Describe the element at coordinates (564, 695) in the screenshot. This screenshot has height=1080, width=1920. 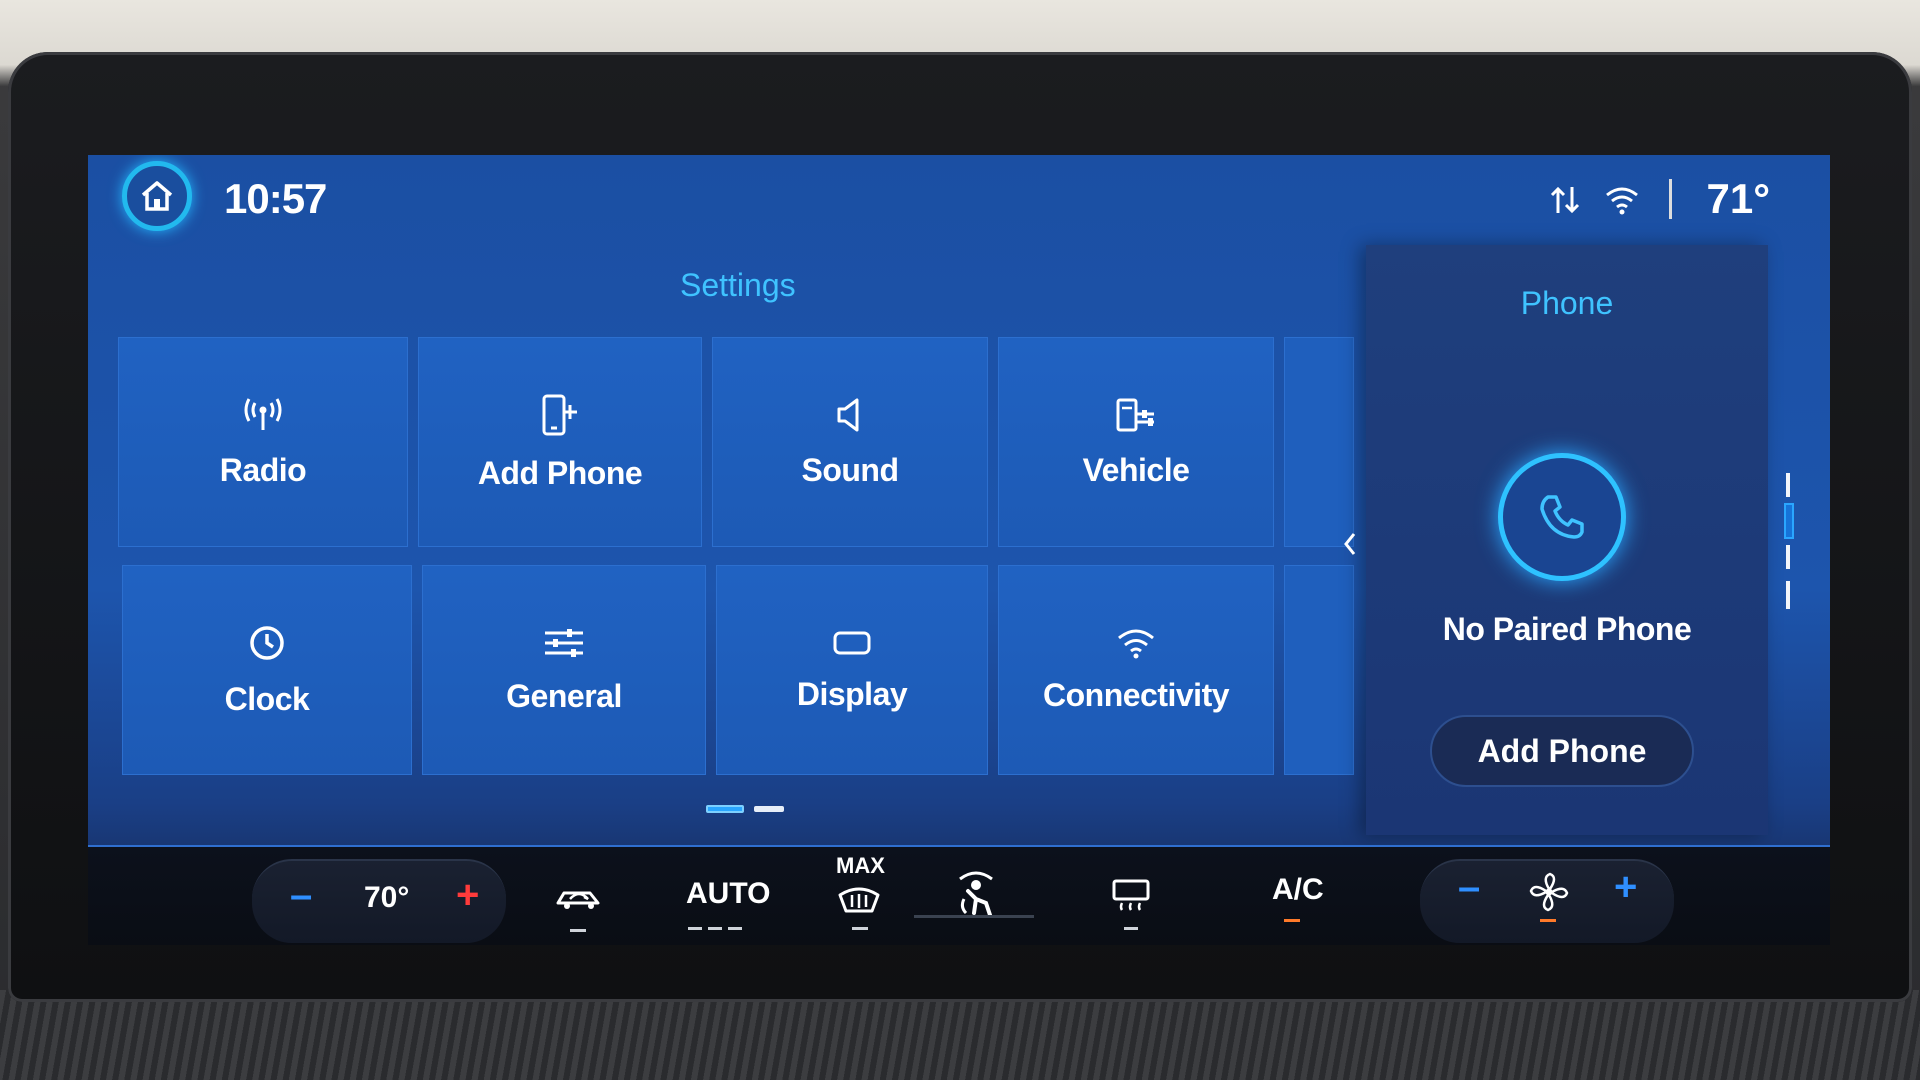
I see `tile-label: General` at that location.